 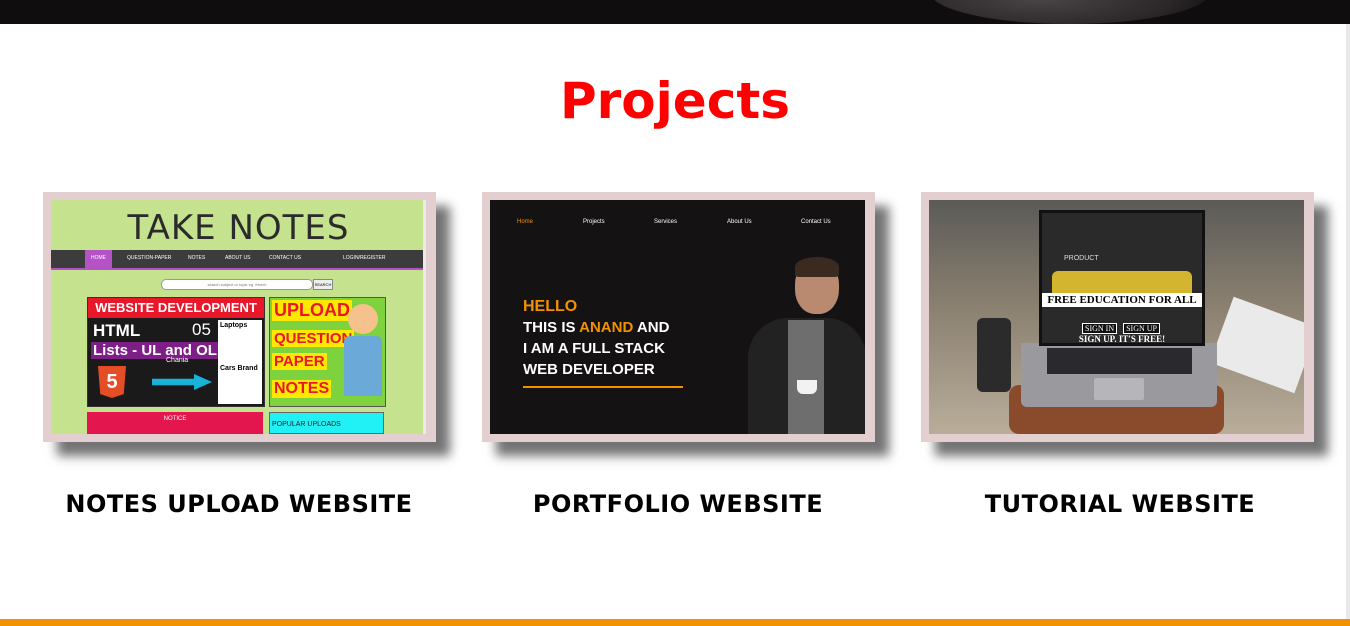 What do you see at coordinates (302, 389) in the screenshot?
I see `upload-line-4: NOTES` at bounding box center [302, 389].